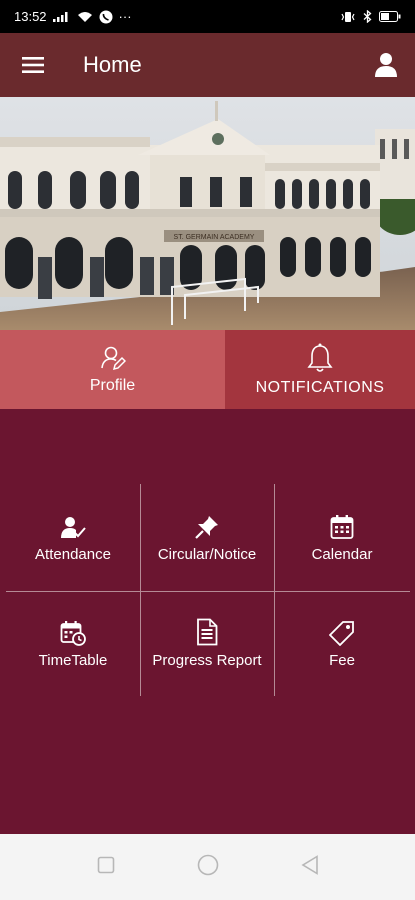 Image resolution: width=415 pixels, height=900 pixels. Describe the element at coordinates (105, 864) in the screenshot. I see `square-icon` at that location.